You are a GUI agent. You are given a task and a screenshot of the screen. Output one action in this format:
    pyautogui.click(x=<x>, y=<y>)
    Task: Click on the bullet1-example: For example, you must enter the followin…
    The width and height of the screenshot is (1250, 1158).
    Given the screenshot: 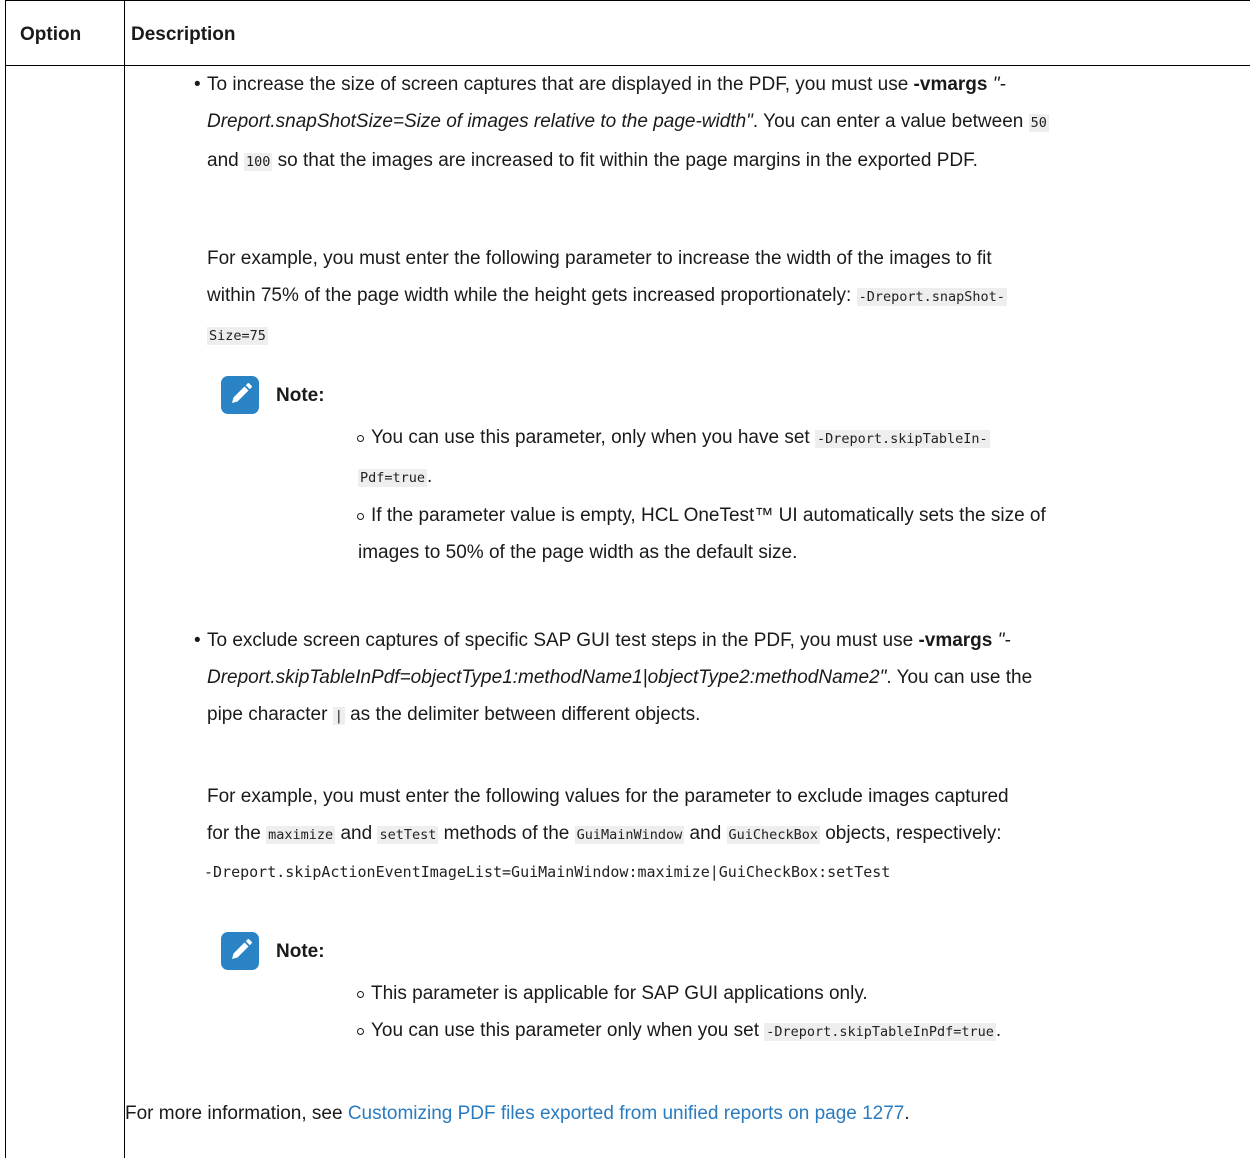 What is the action you would take?
    pyautogui.click(x=727, y=297)
    